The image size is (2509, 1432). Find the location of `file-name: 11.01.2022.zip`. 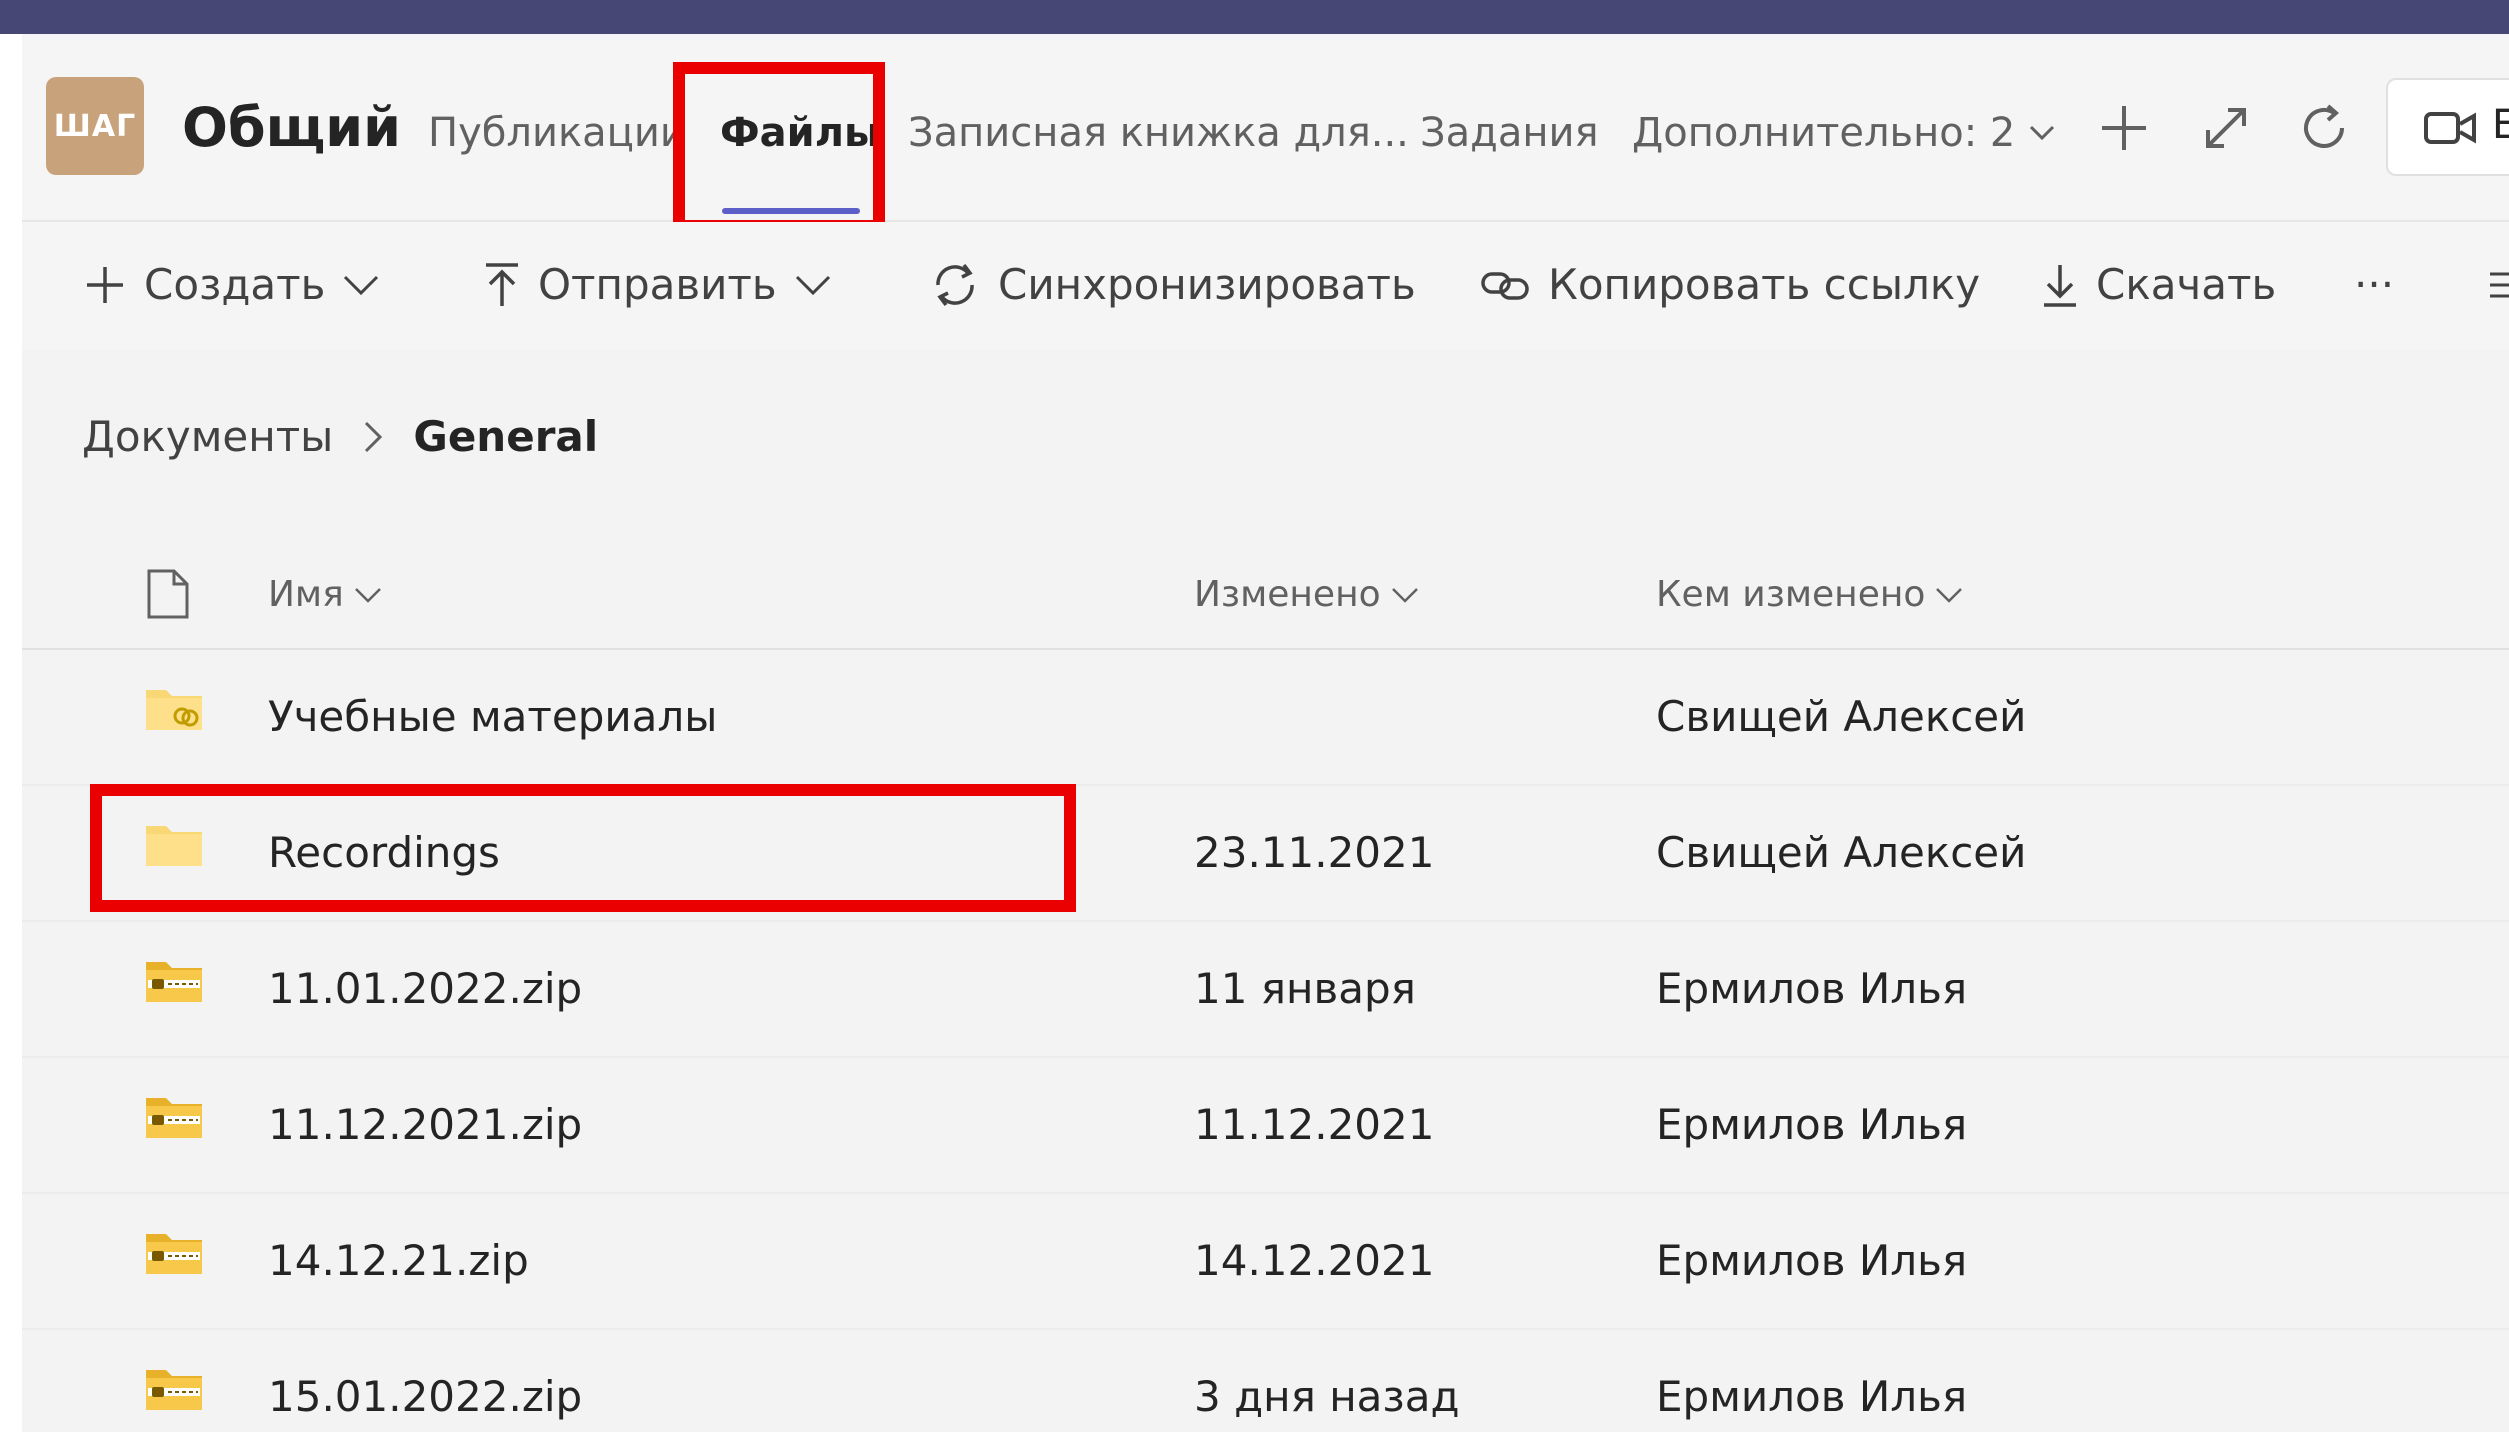

file-name: 11.01.2022.zip is located at coordinates (425, 988).